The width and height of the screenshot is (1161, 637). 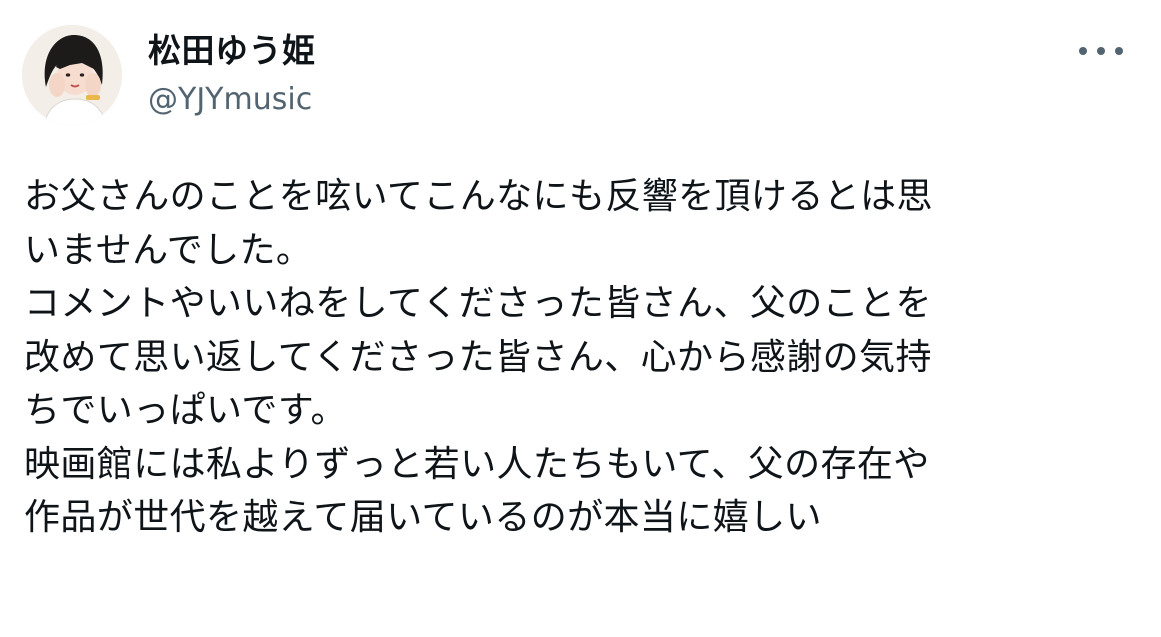 What do you see at coordinates (1083, 51) in the screenshot?
I see `more-horizontal-icon` at bounding box center [1083, 51].